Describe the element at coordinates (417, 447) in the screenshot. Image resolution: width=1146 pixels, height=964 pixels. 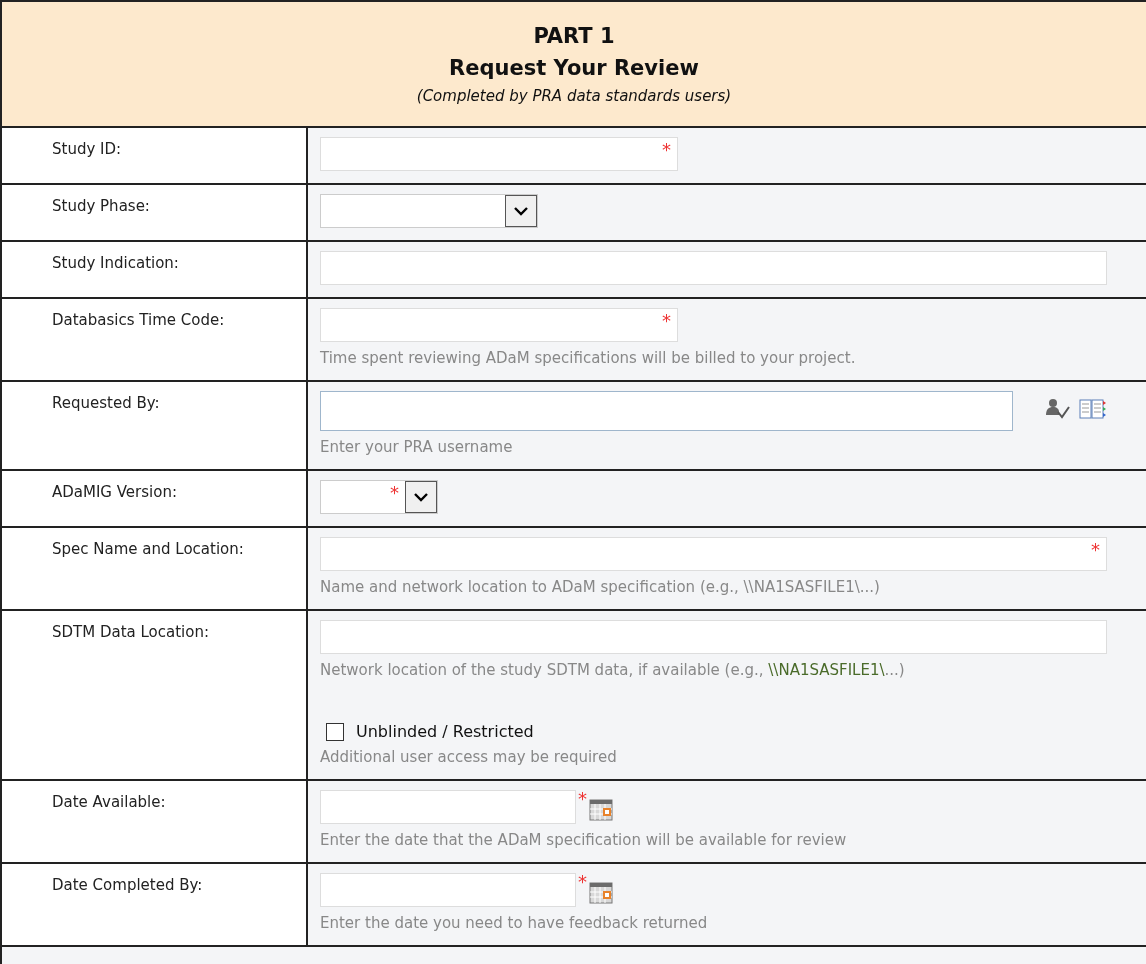
I see `hint-text: Enter your PRA username` at that location.